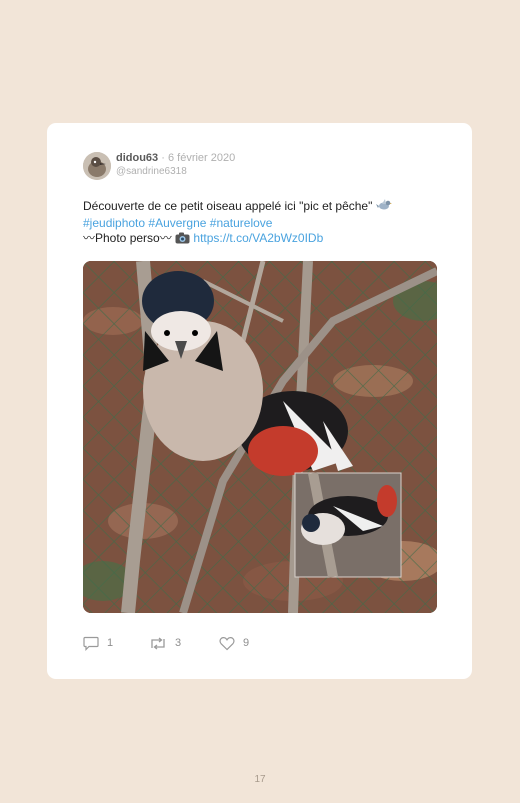 Image resolution: width=520 pixels, height=803 pixels. What do you see at coordinates (178, 643) in the screenshot?
I see `retweet-count: 3` at bounding box center [178, 643].